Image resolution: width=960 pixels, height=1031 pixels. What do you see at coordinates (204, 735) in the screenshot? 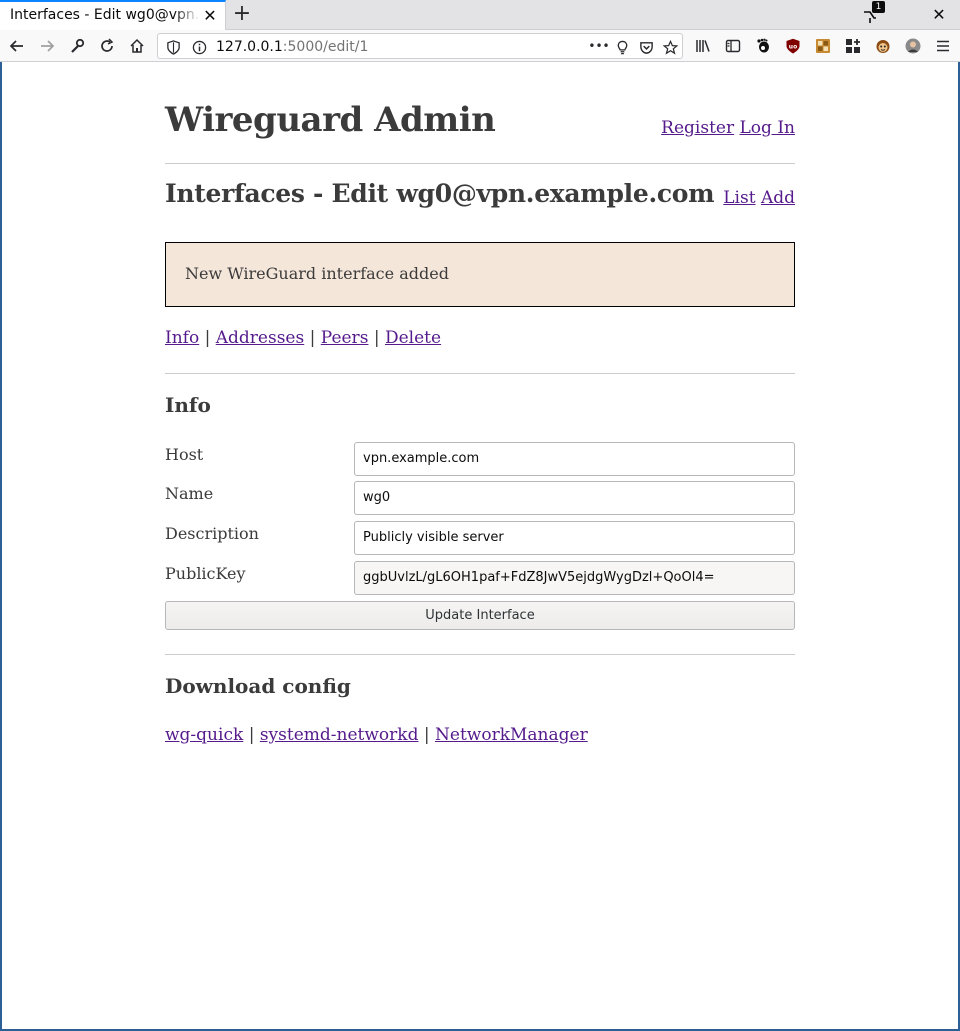
I see `wg-quick-link: wg-quick` at bounding box center [204, 735].